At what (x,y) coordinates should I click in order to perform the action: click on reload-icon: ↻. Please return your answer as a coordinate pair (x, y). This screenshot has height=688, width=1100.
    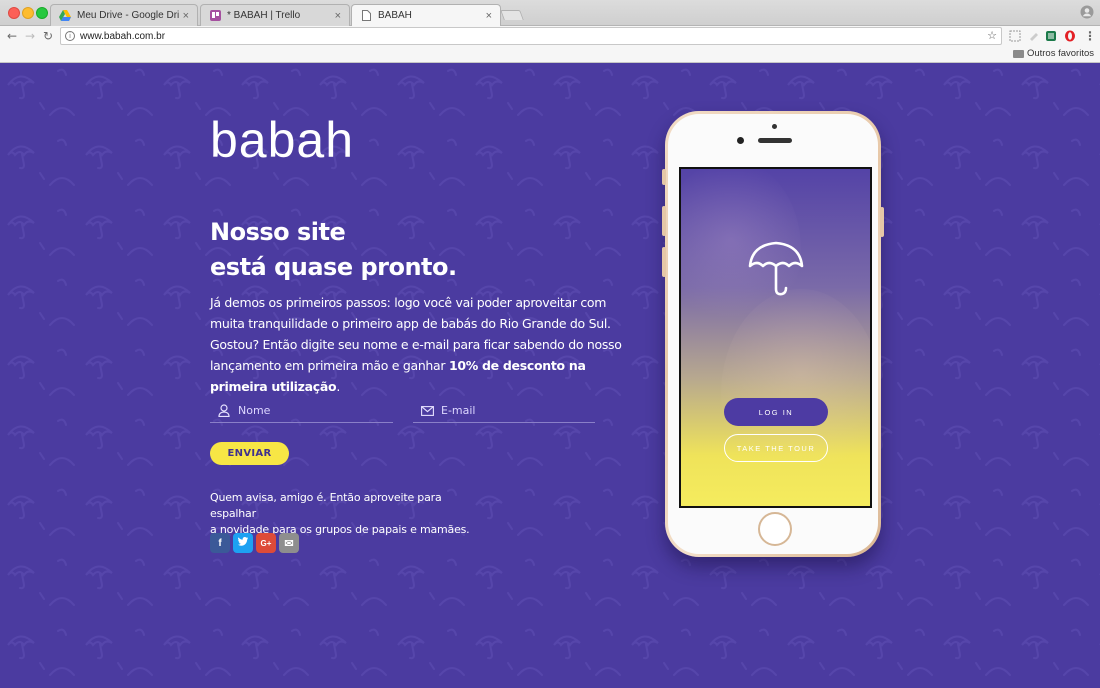
    Looking at the image, I should click on (48, 36).